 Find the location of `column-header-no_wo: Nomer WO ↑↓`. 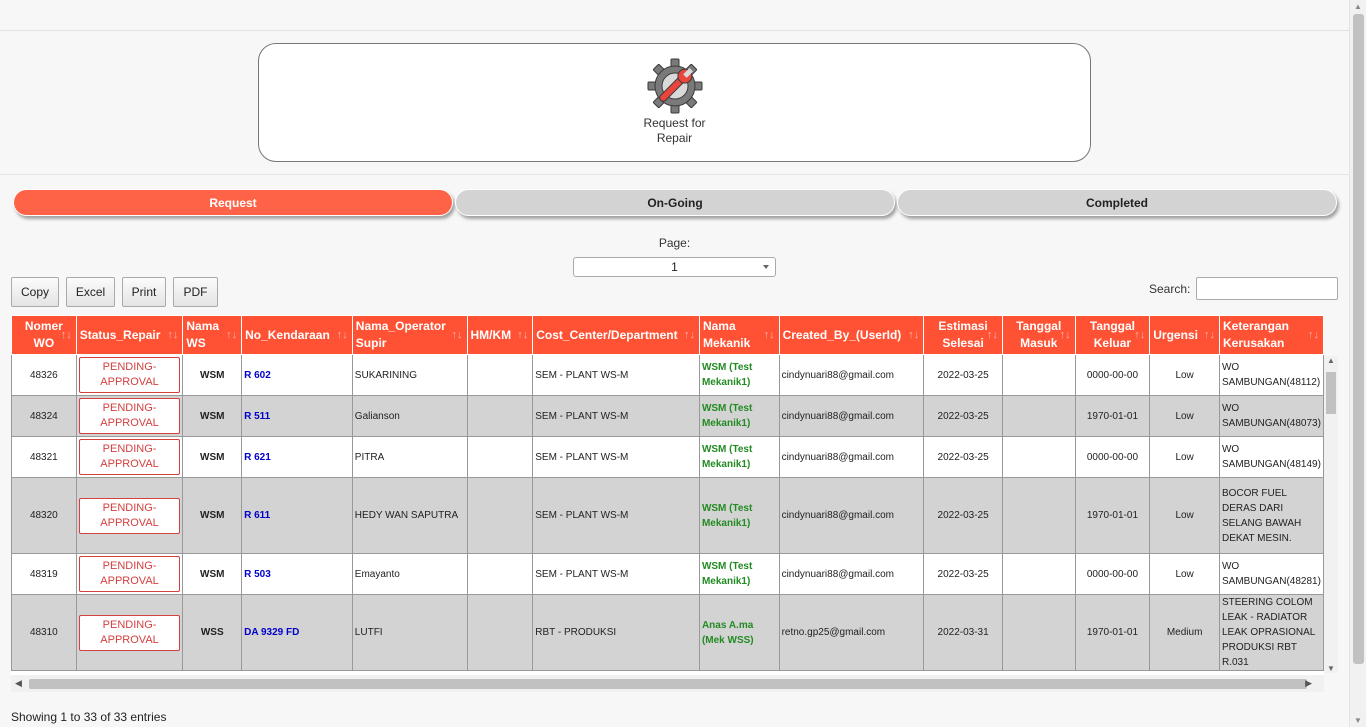

column-header-no_wo: Nomer WO ↑↓ is located at coordinates (44, 335).